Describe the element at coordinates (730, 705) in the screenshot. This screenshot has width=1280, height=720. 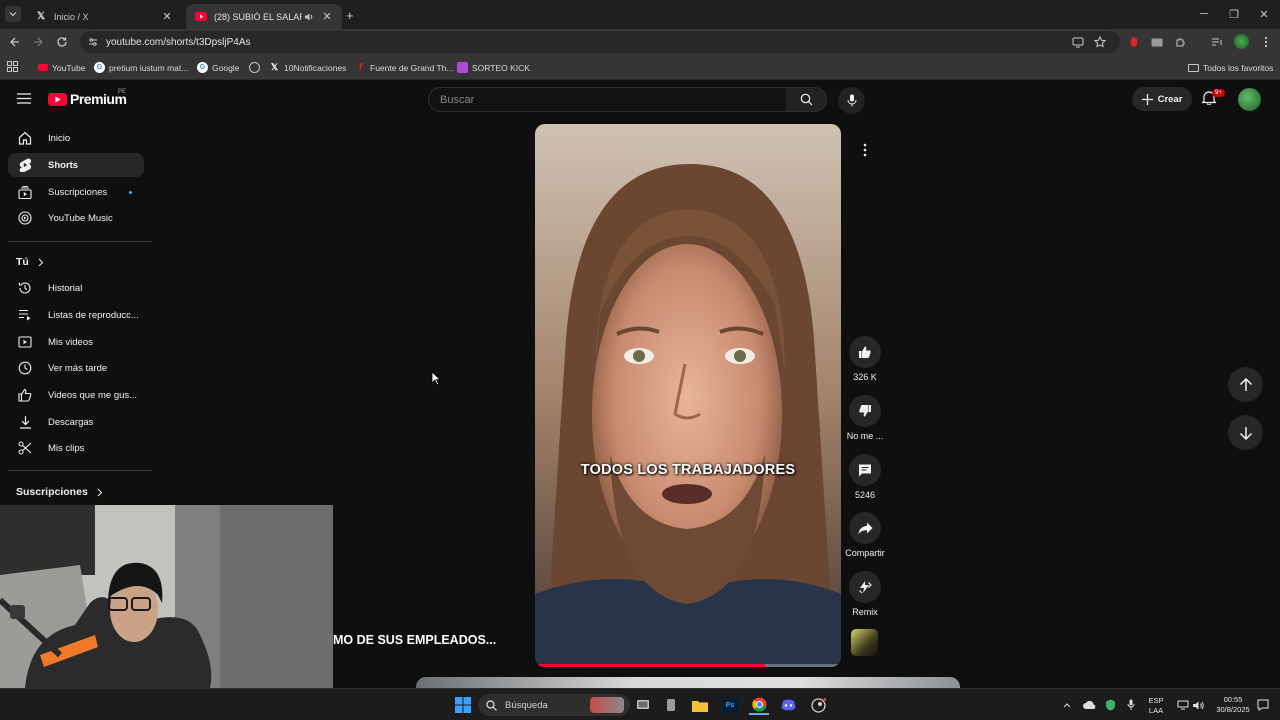
I see `photoshop-icon: Ps` at that location.